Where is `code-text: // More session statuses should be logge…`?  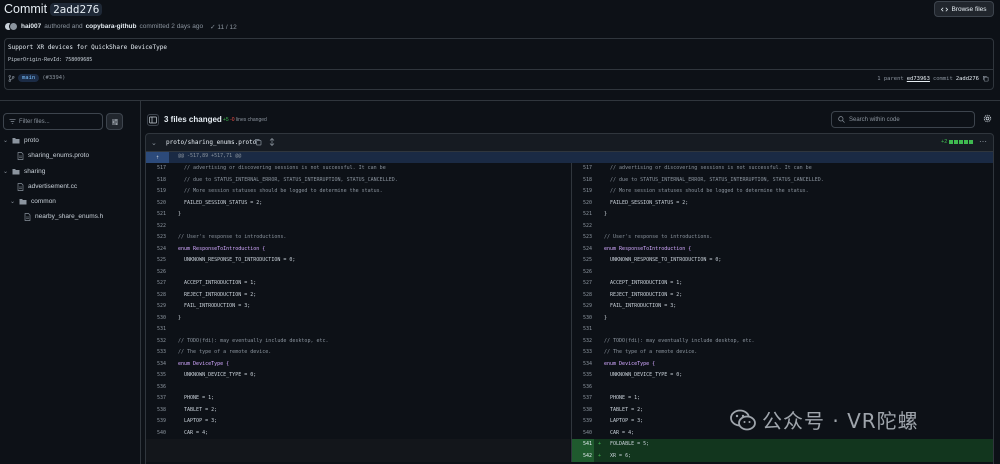
code-text: // More session statuses should be logge… is located at coordinates (280, 191).